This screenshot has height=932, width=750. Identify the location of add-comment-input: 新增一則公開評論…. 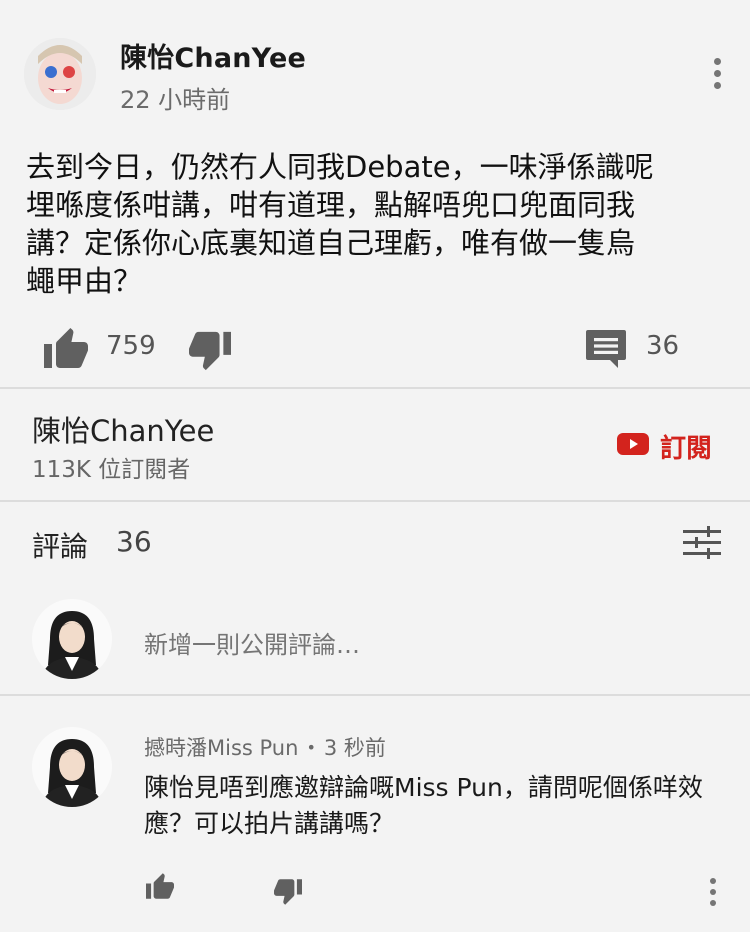
(252, 642).